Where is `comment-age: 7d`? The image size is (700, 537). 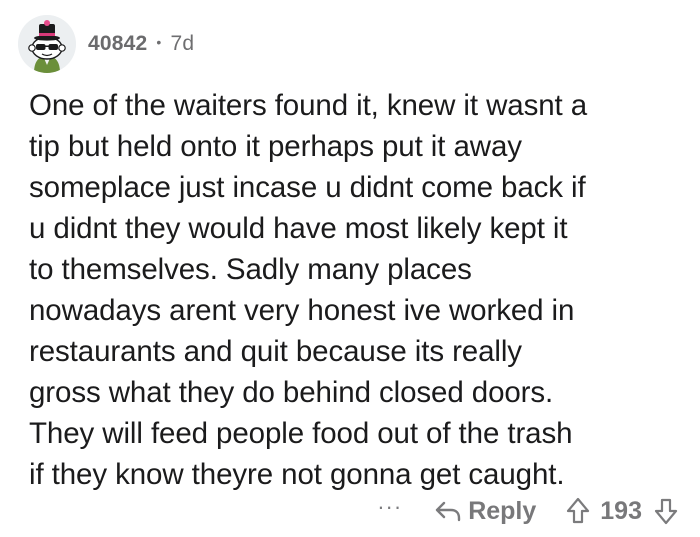 comment-age: 7d is located at coordinates (182, 43).